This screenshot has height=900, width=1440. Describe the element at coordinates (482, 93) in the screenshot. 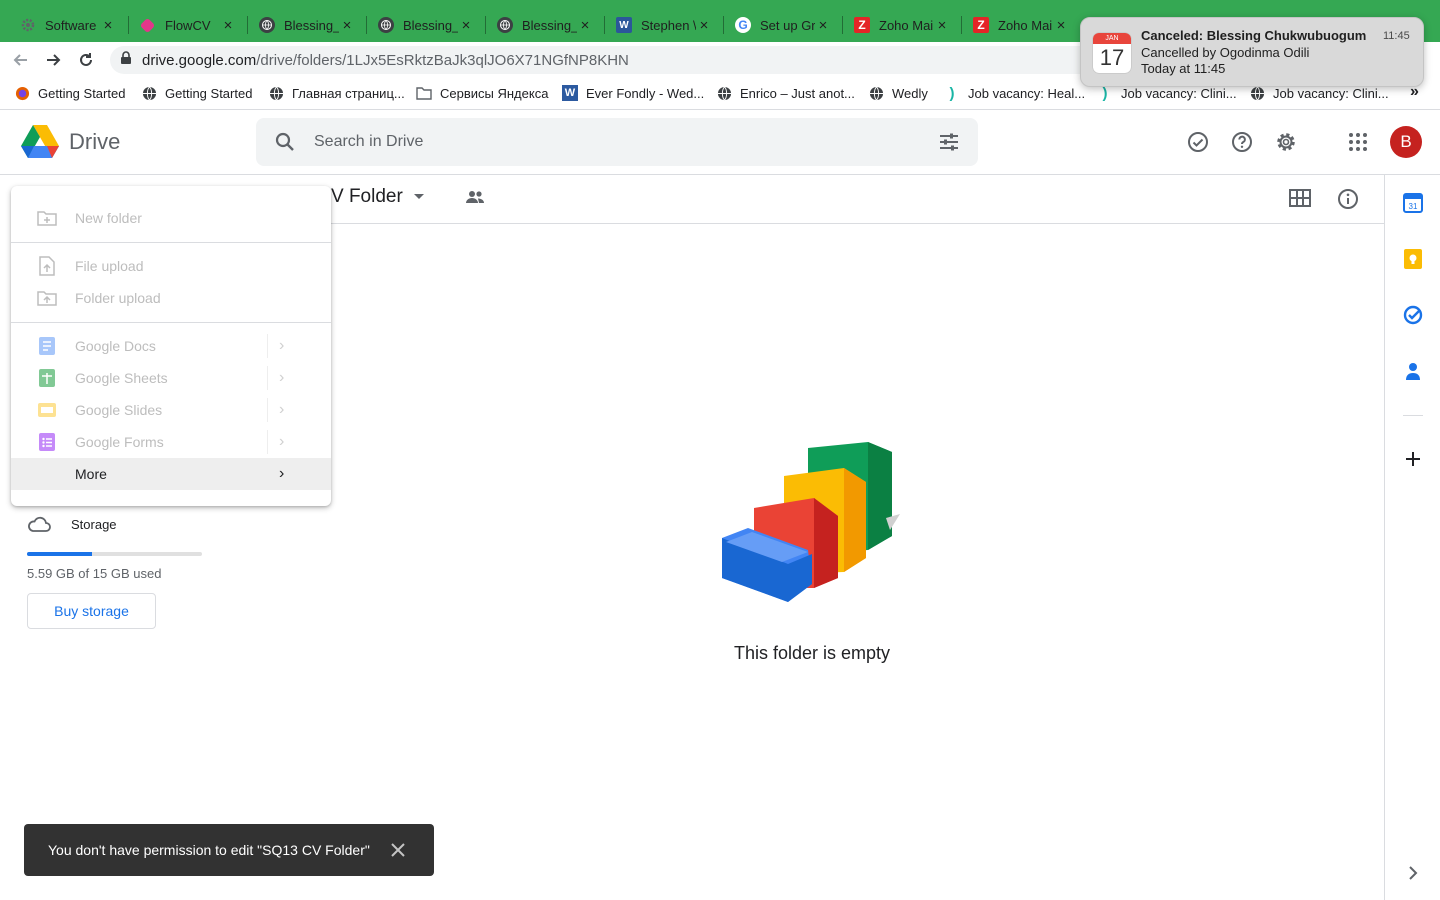

I see `bookmark: Сервисы Яндекса` at that location.